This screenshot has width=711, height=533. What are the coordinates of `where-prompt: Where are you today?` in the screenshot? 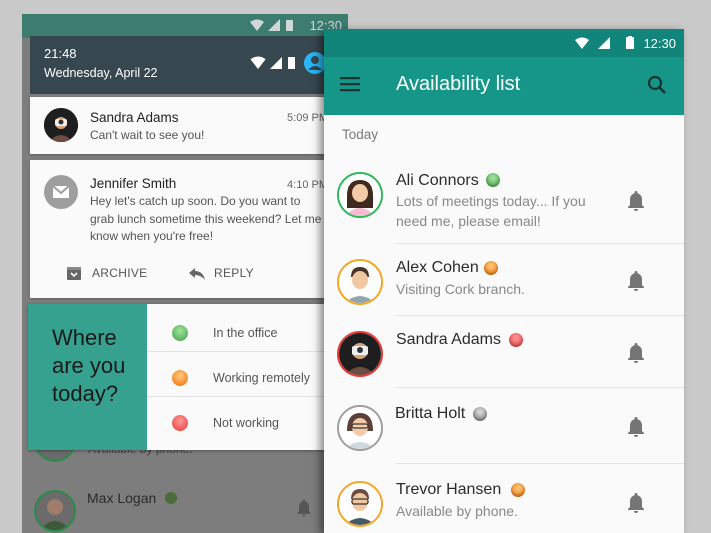 It's located at (89, 365).